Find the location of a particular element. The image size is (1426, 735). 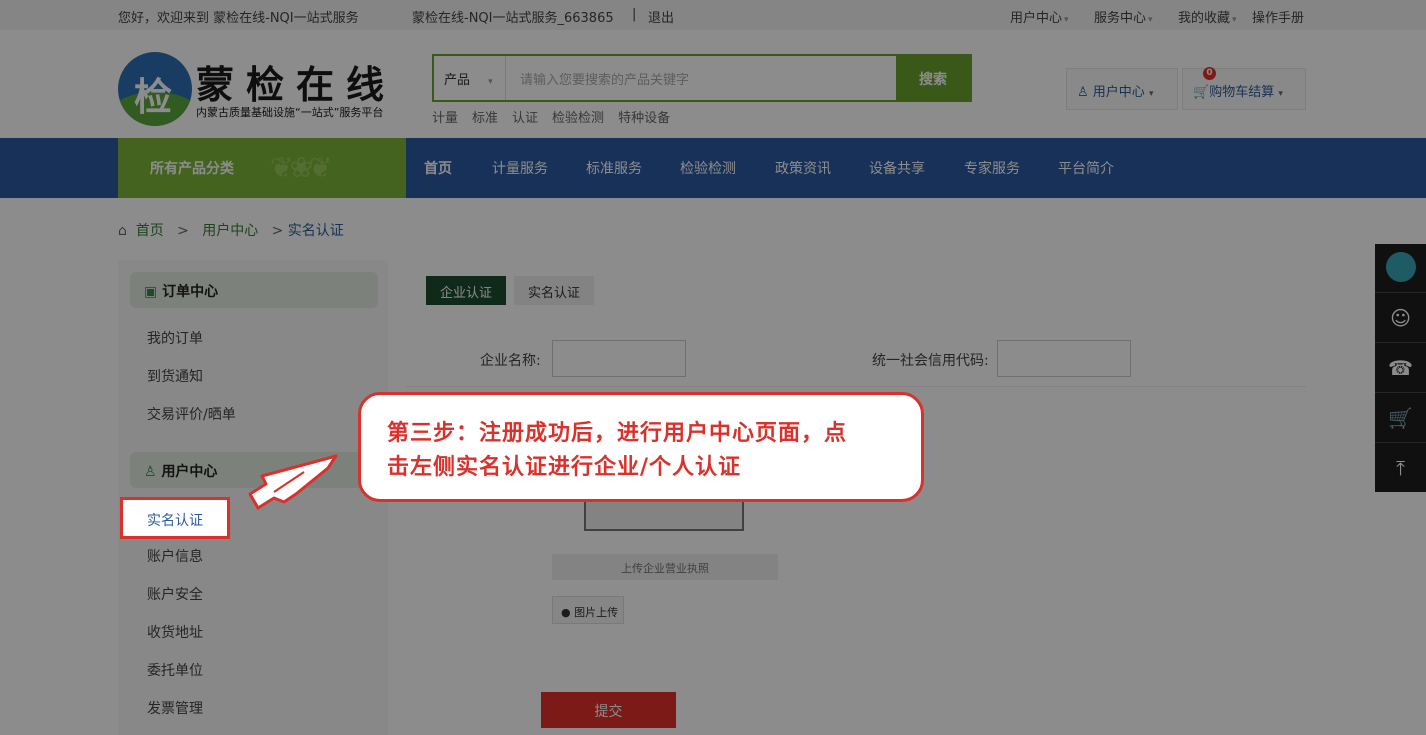

sidebar-item-real-name-verification: 实名认证 is located at coordinates (175, 518).